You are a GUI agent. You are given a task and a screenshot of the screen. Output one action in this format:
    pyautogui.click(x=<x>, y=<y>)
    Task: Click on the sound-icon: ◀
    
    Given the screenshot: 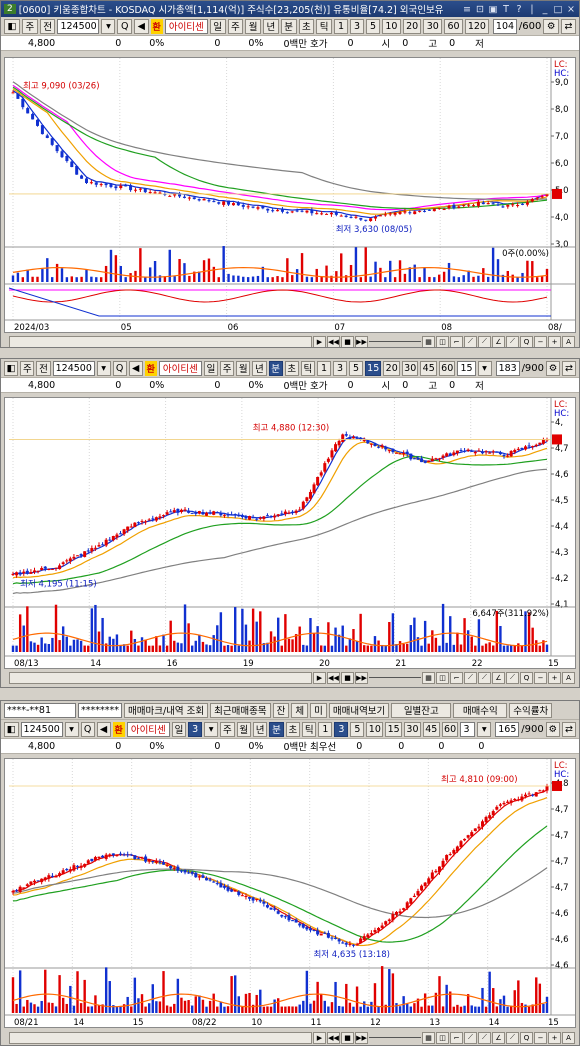 What is the action you would take?
    pyautogui.click(x=103, y=729)
    